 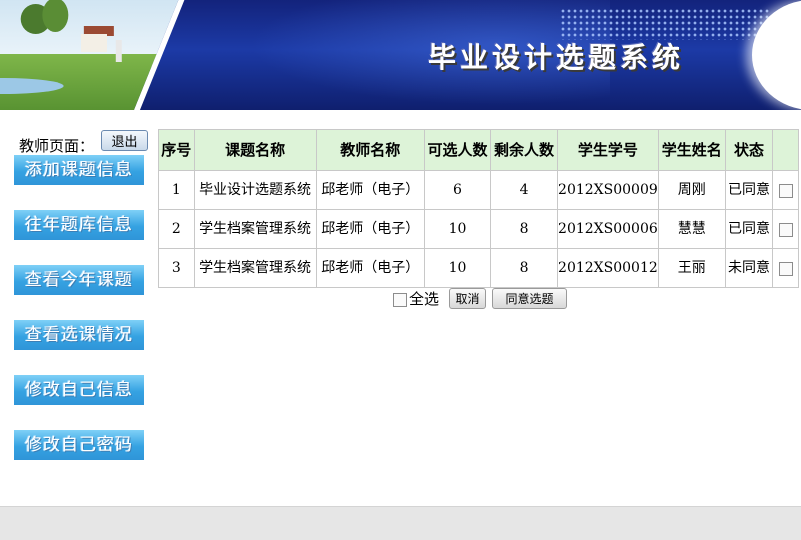 What do you see at coordinates (176, 190) in the screenshot?
I see `cell-no: 1` at bounding box center [176, 190].